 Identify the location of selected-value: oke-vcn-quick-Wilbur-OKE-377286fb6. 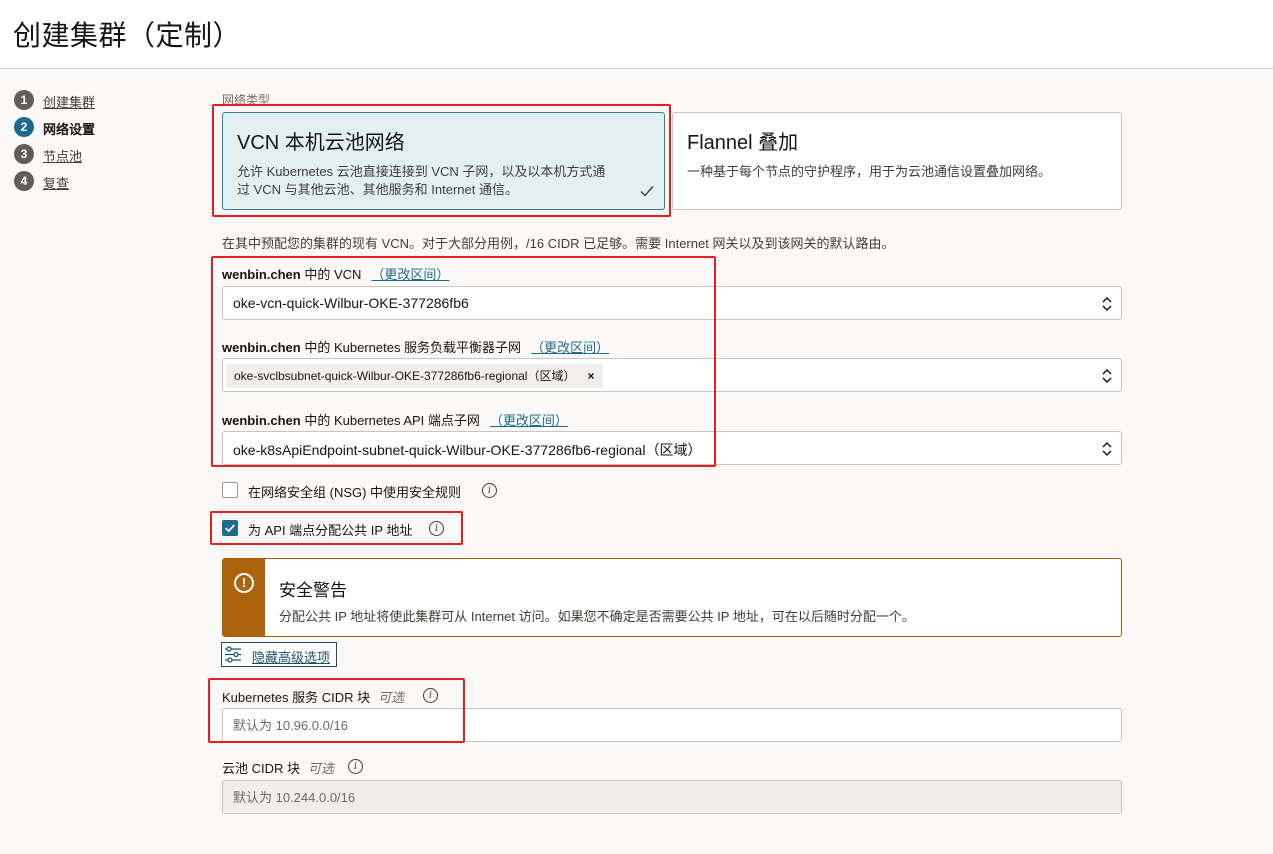
(351, 303).